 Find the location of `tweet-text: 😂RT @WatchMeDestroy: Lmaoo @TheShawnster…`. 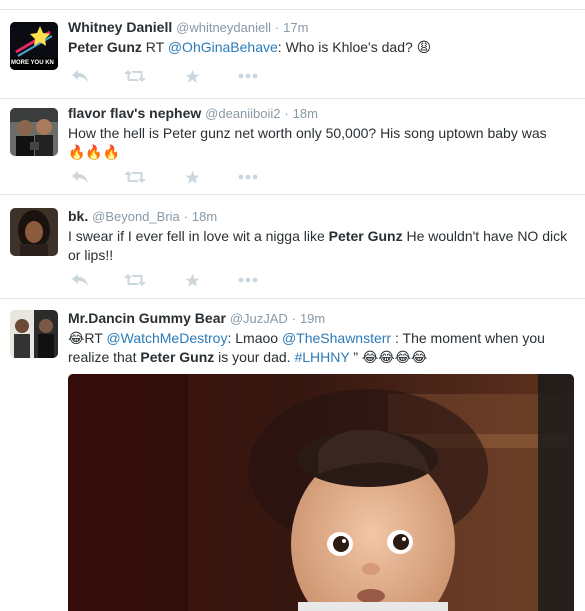

tweet-text: 😂RT @WatchMeDestroy: Lmaoo @TheShawnster… is located at coordinates (320, 348).